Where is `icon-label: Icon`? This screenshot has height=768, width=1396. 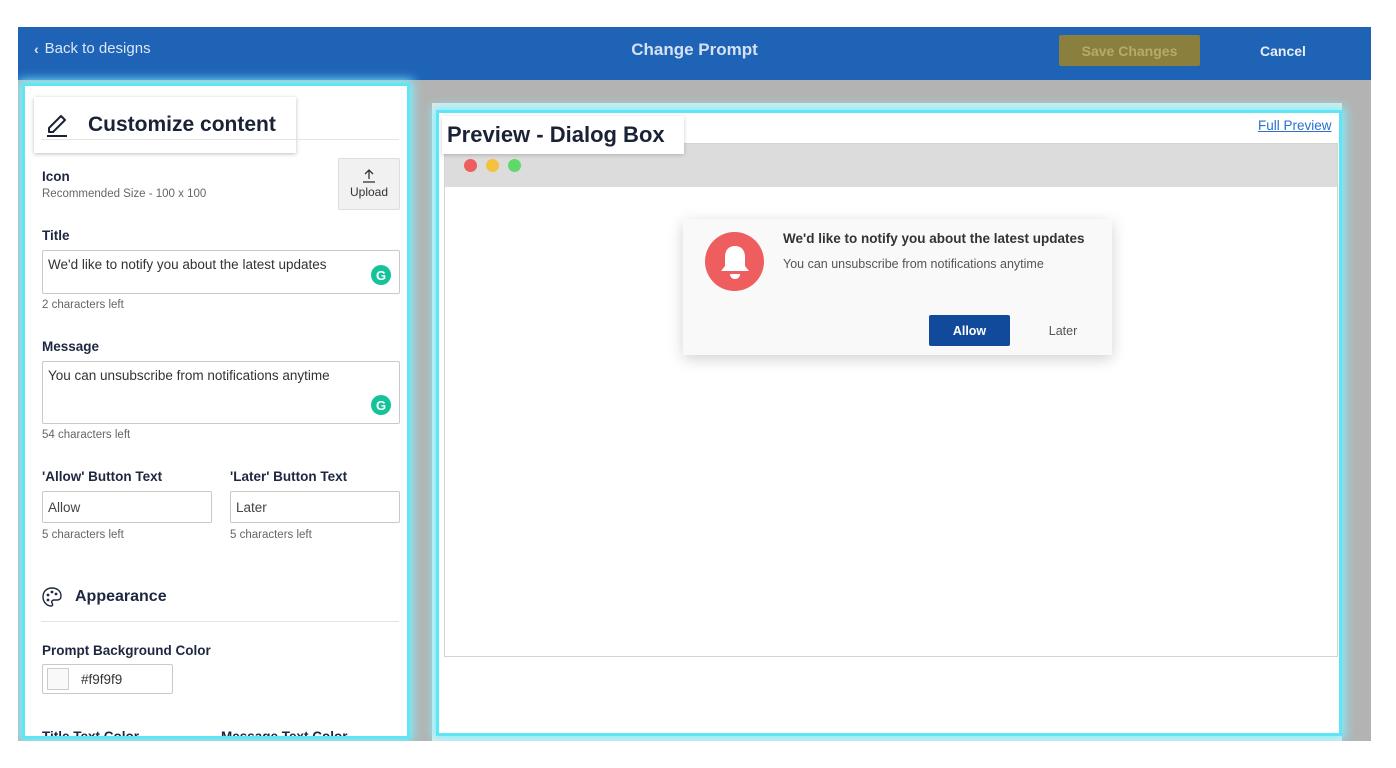
icon-label: Icon is located at coordinates (56, 176).